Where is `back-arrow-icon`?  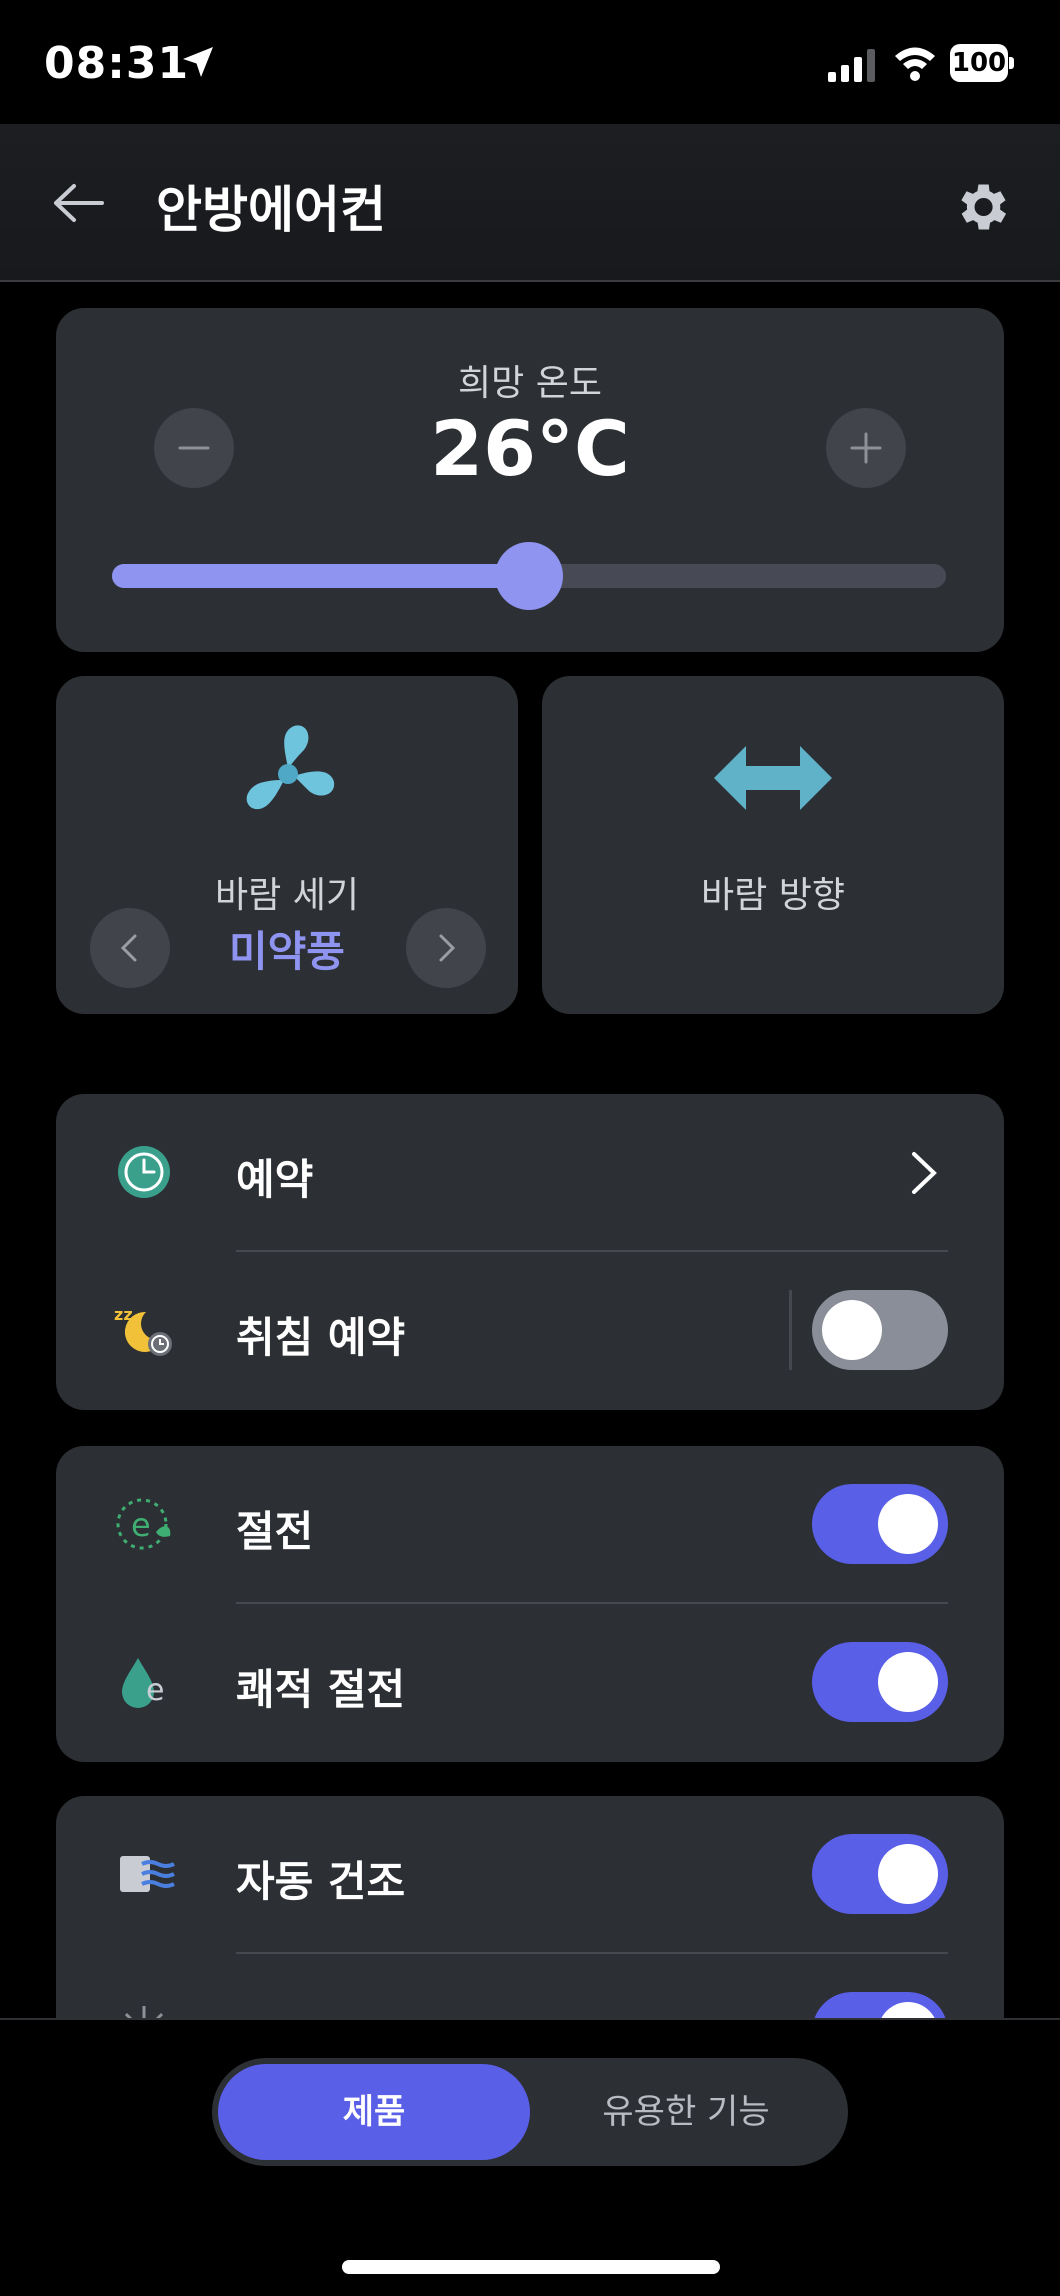
back-arrow-icon is located at coordinates (78, 203).